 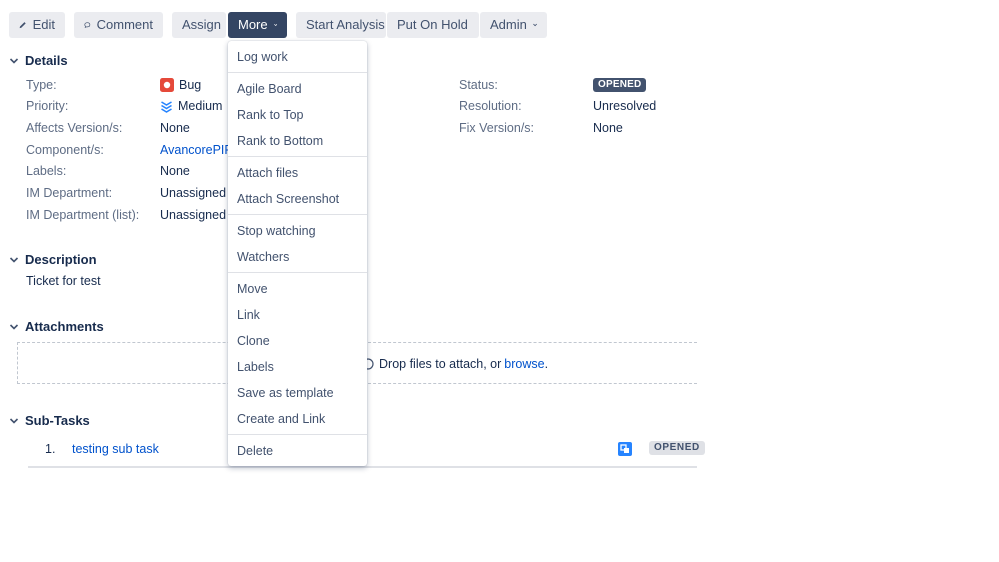 What do you see at coordinates (43, 24) in the screenshot?
I see `edit-label: Edit` at bounding box center [43, 24].